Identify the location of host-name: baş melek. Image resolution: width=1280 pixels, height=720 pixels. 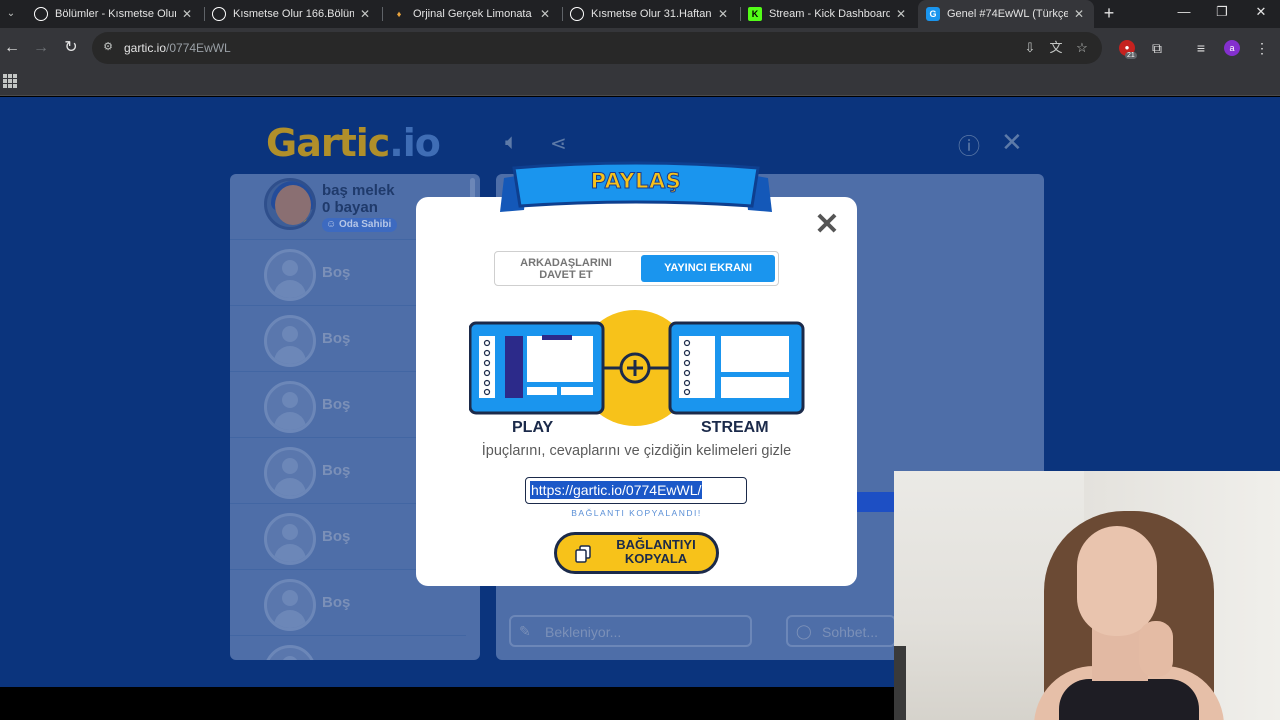
(358, 190).